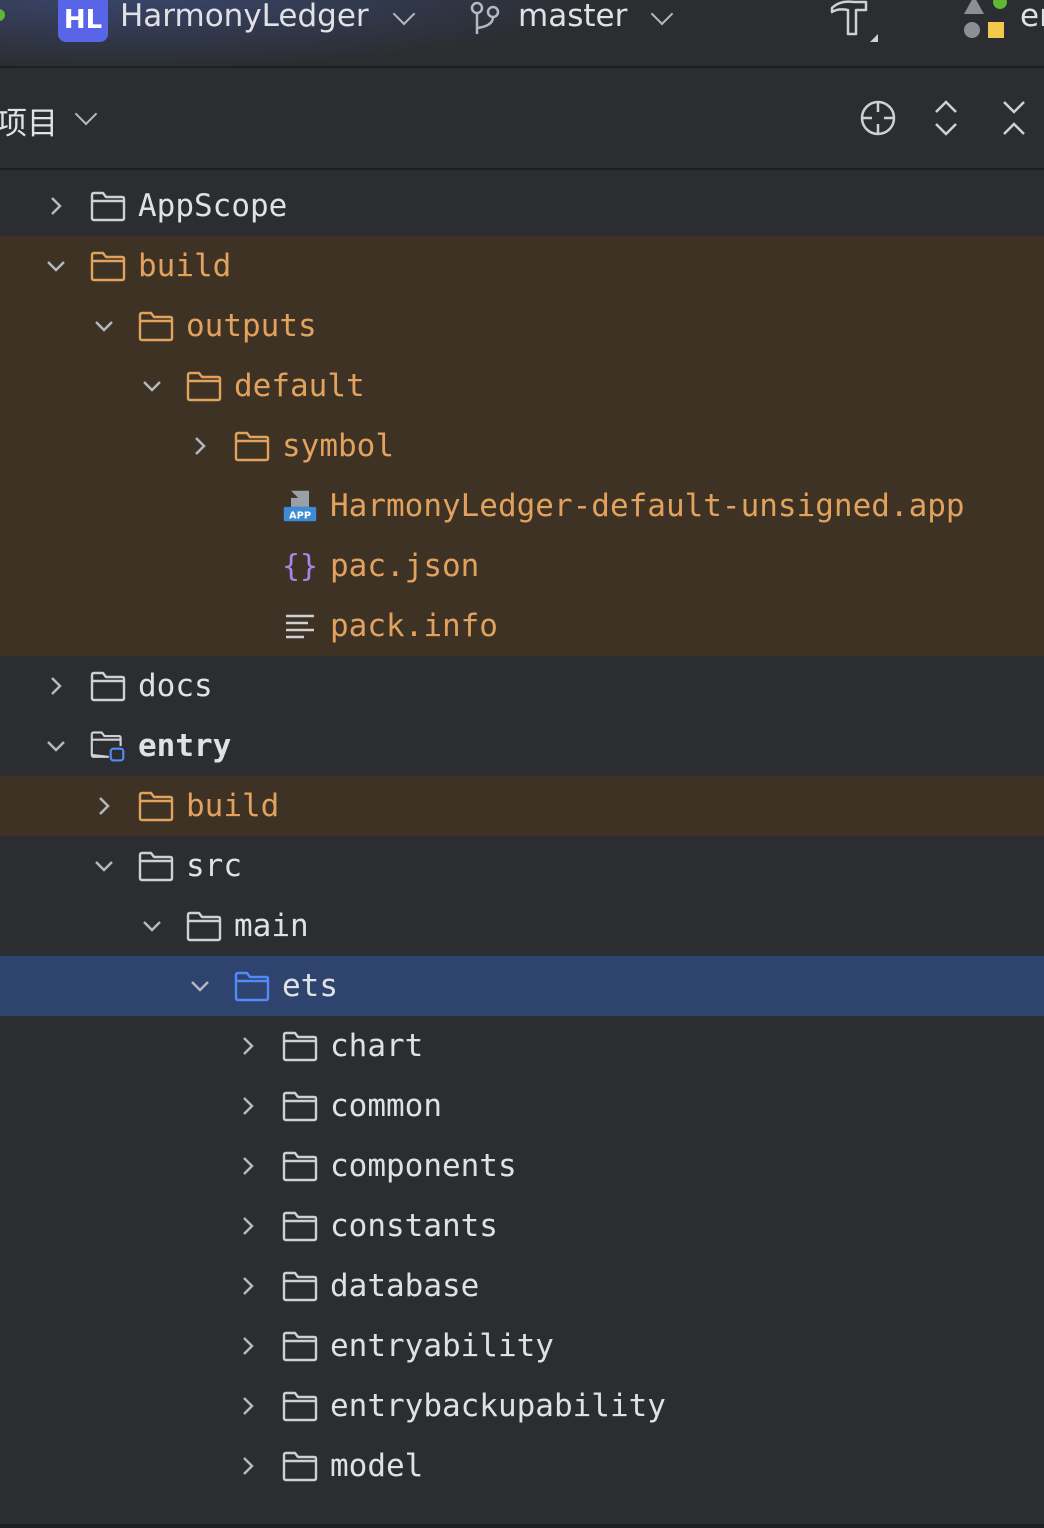  I want to click on branch-icon, so click(485, 20).